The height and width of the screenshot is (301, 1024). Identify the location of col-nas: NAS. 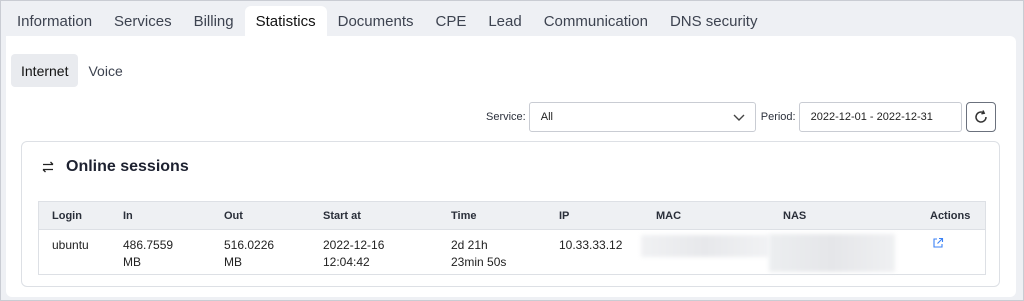
(795, 216).